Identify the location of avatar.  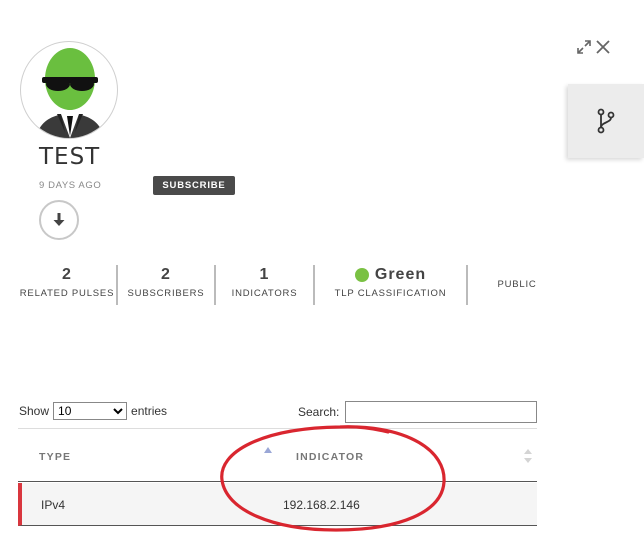
(69, 90).